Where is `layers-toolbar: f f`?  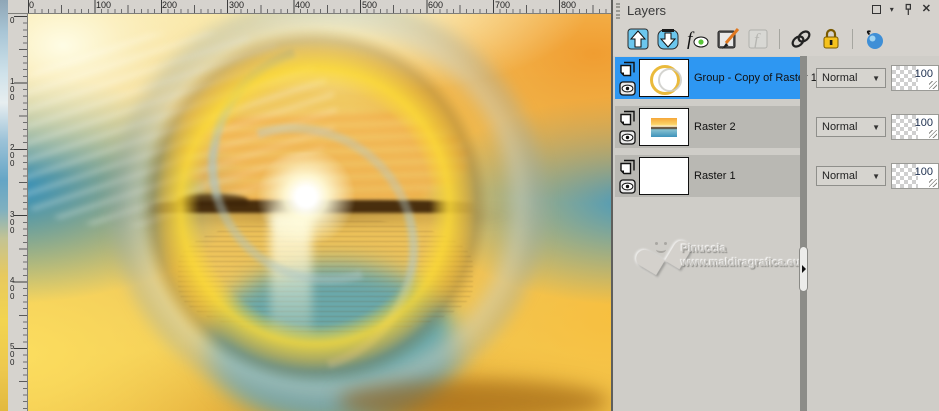
layers-toolbar: f f is located at coordinates (776, 39).